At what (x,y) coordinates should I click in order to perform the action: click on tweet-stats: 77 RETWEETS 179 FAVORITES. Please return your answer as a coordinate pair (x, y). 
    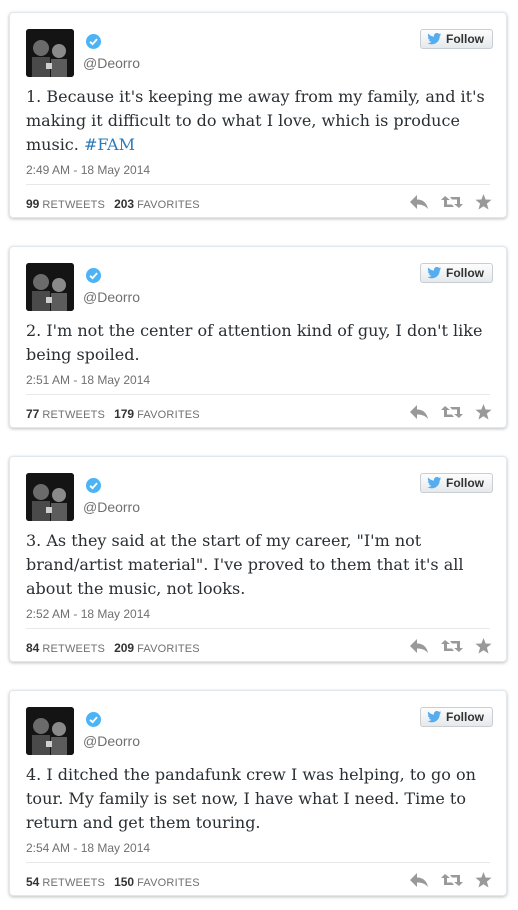
    Looking at the image, I should click on (116, 414).